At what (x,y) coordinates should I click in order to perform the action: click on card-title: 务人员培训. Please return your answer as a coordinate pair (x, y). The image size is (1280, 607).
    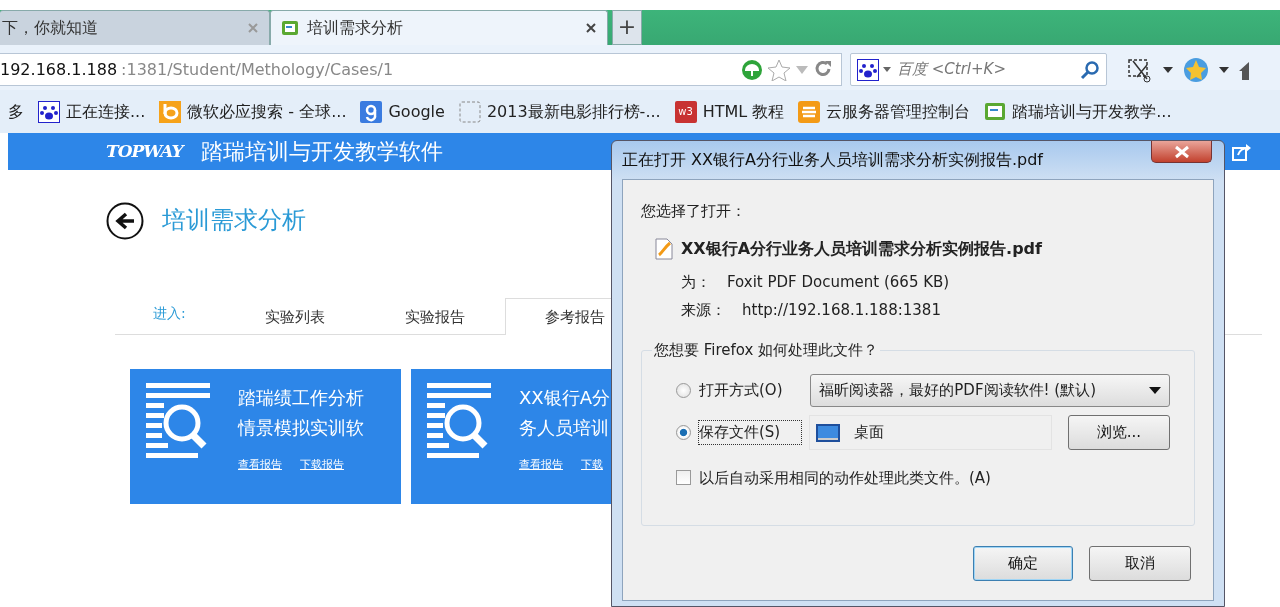
    Looking at the image, I should click on (564, 428).